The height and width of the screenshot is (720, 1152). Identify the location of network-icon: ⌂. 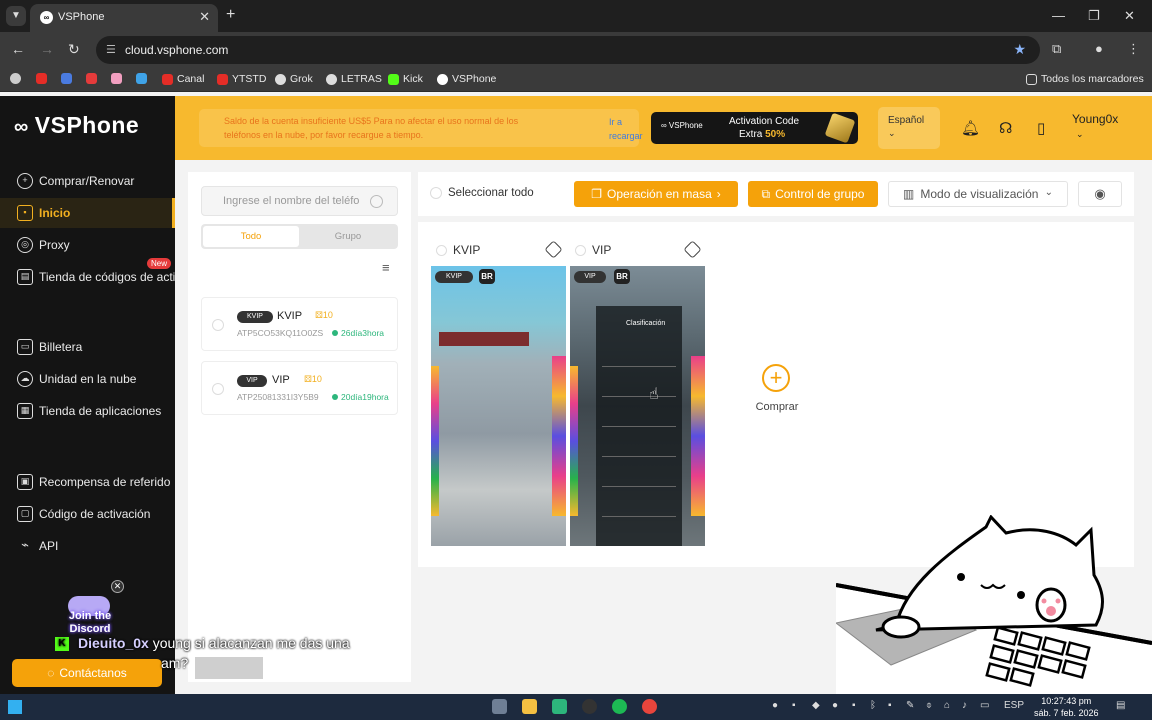
(947, 705).